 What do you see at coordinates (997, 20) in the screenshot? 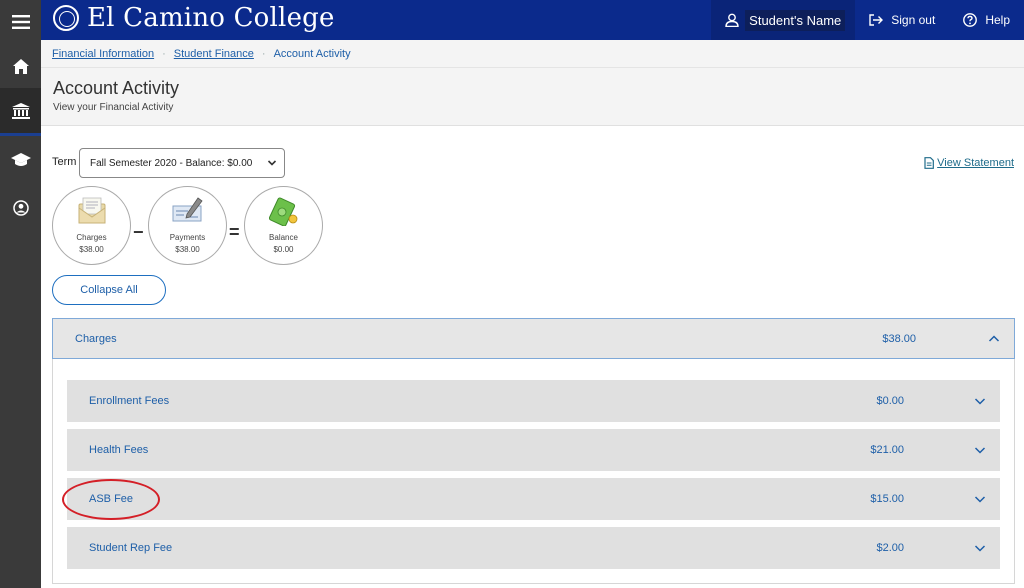
I see `help-label: Help` at bounding box center [997, 20].